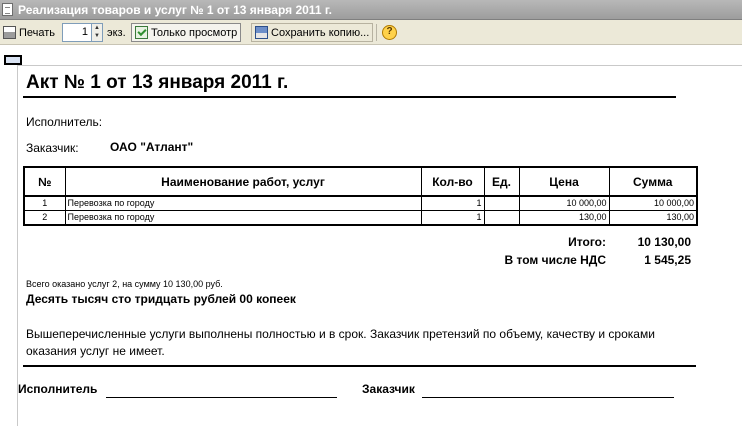 Image resolution: width=742 pixels, height=426 pixels. I want to click on help-icon: ?, so click(389, 32).